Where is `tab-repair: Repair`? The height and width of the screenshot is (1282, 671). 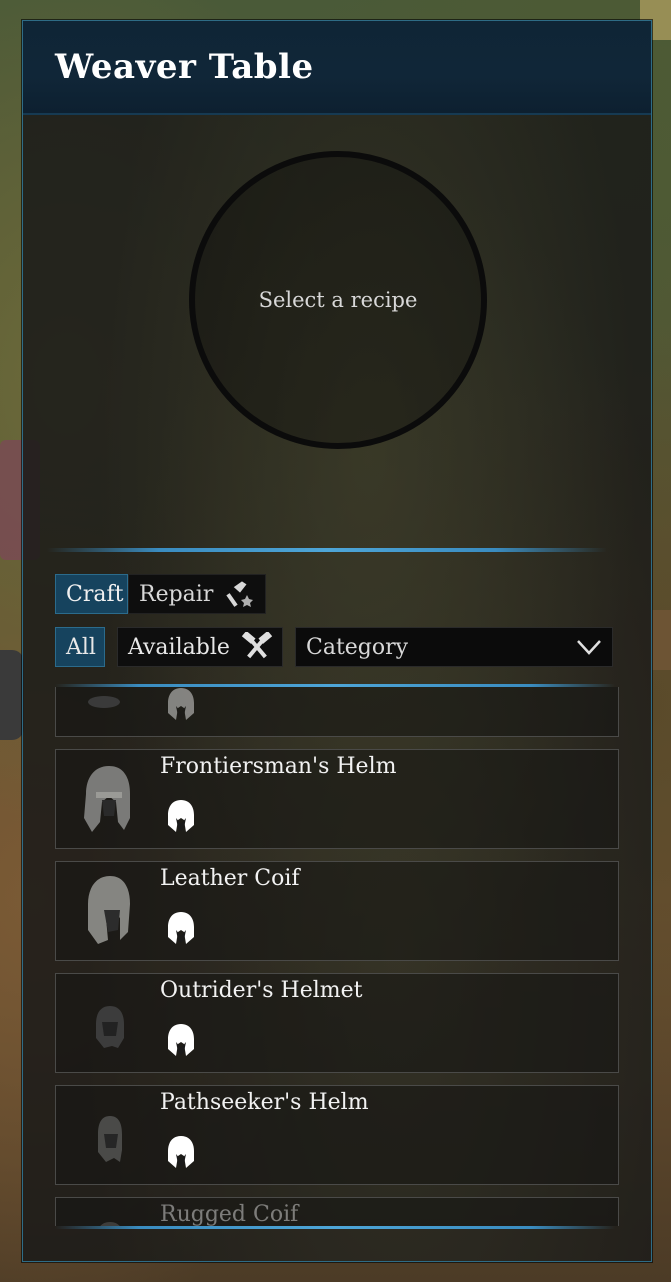 tab-repair: Repair is located at coordinates (197, 594).